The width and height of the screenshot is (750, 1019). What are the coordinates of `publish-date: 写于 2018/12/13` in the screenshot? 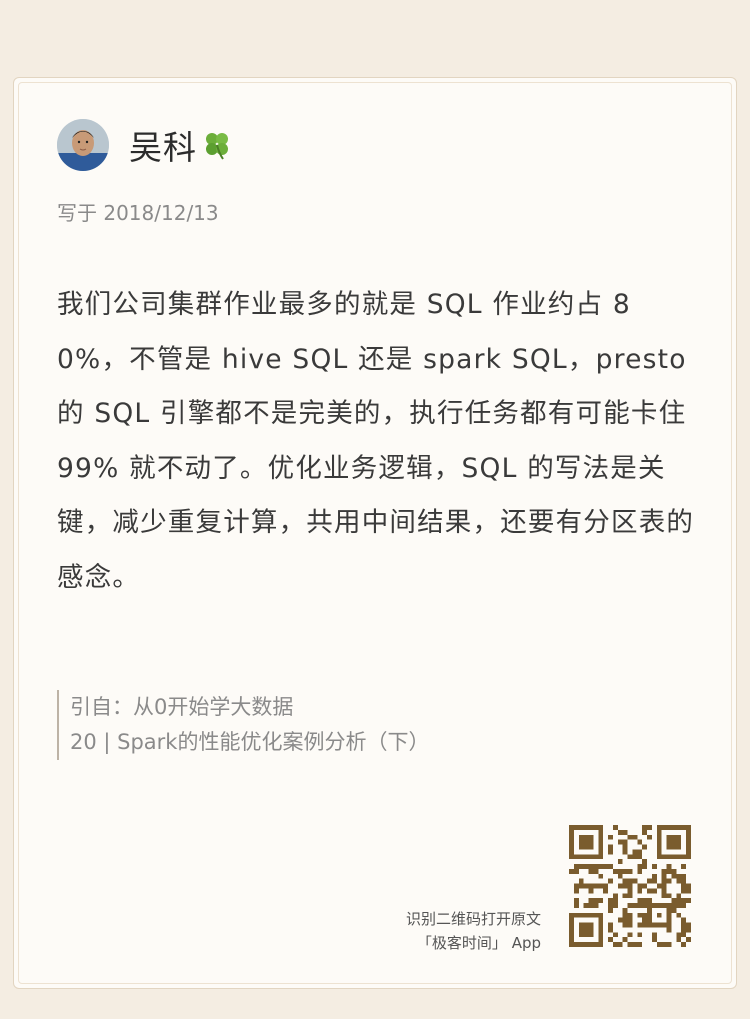 It's located at (138, 213).